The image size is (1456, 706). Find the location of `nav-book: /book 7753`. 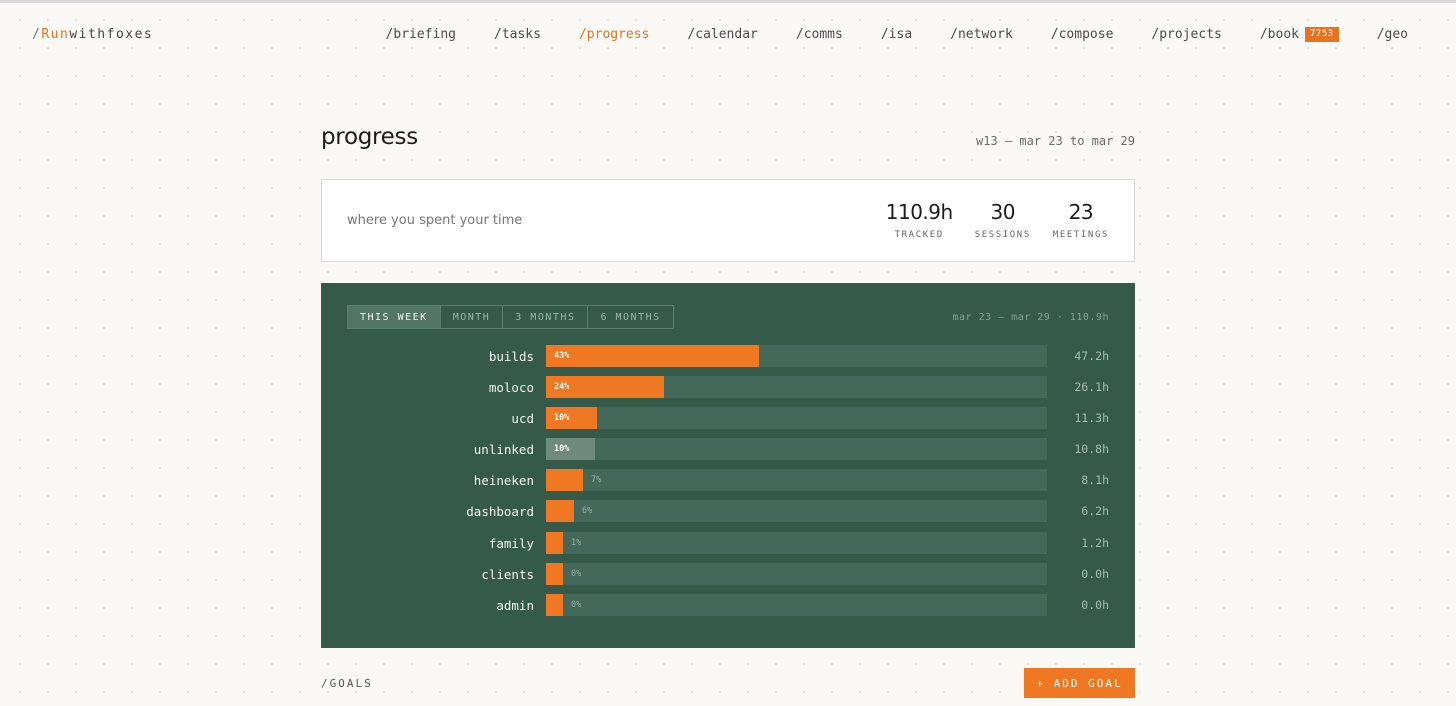

nav-book: /book 7753 is located at coordinates (1299, 34).